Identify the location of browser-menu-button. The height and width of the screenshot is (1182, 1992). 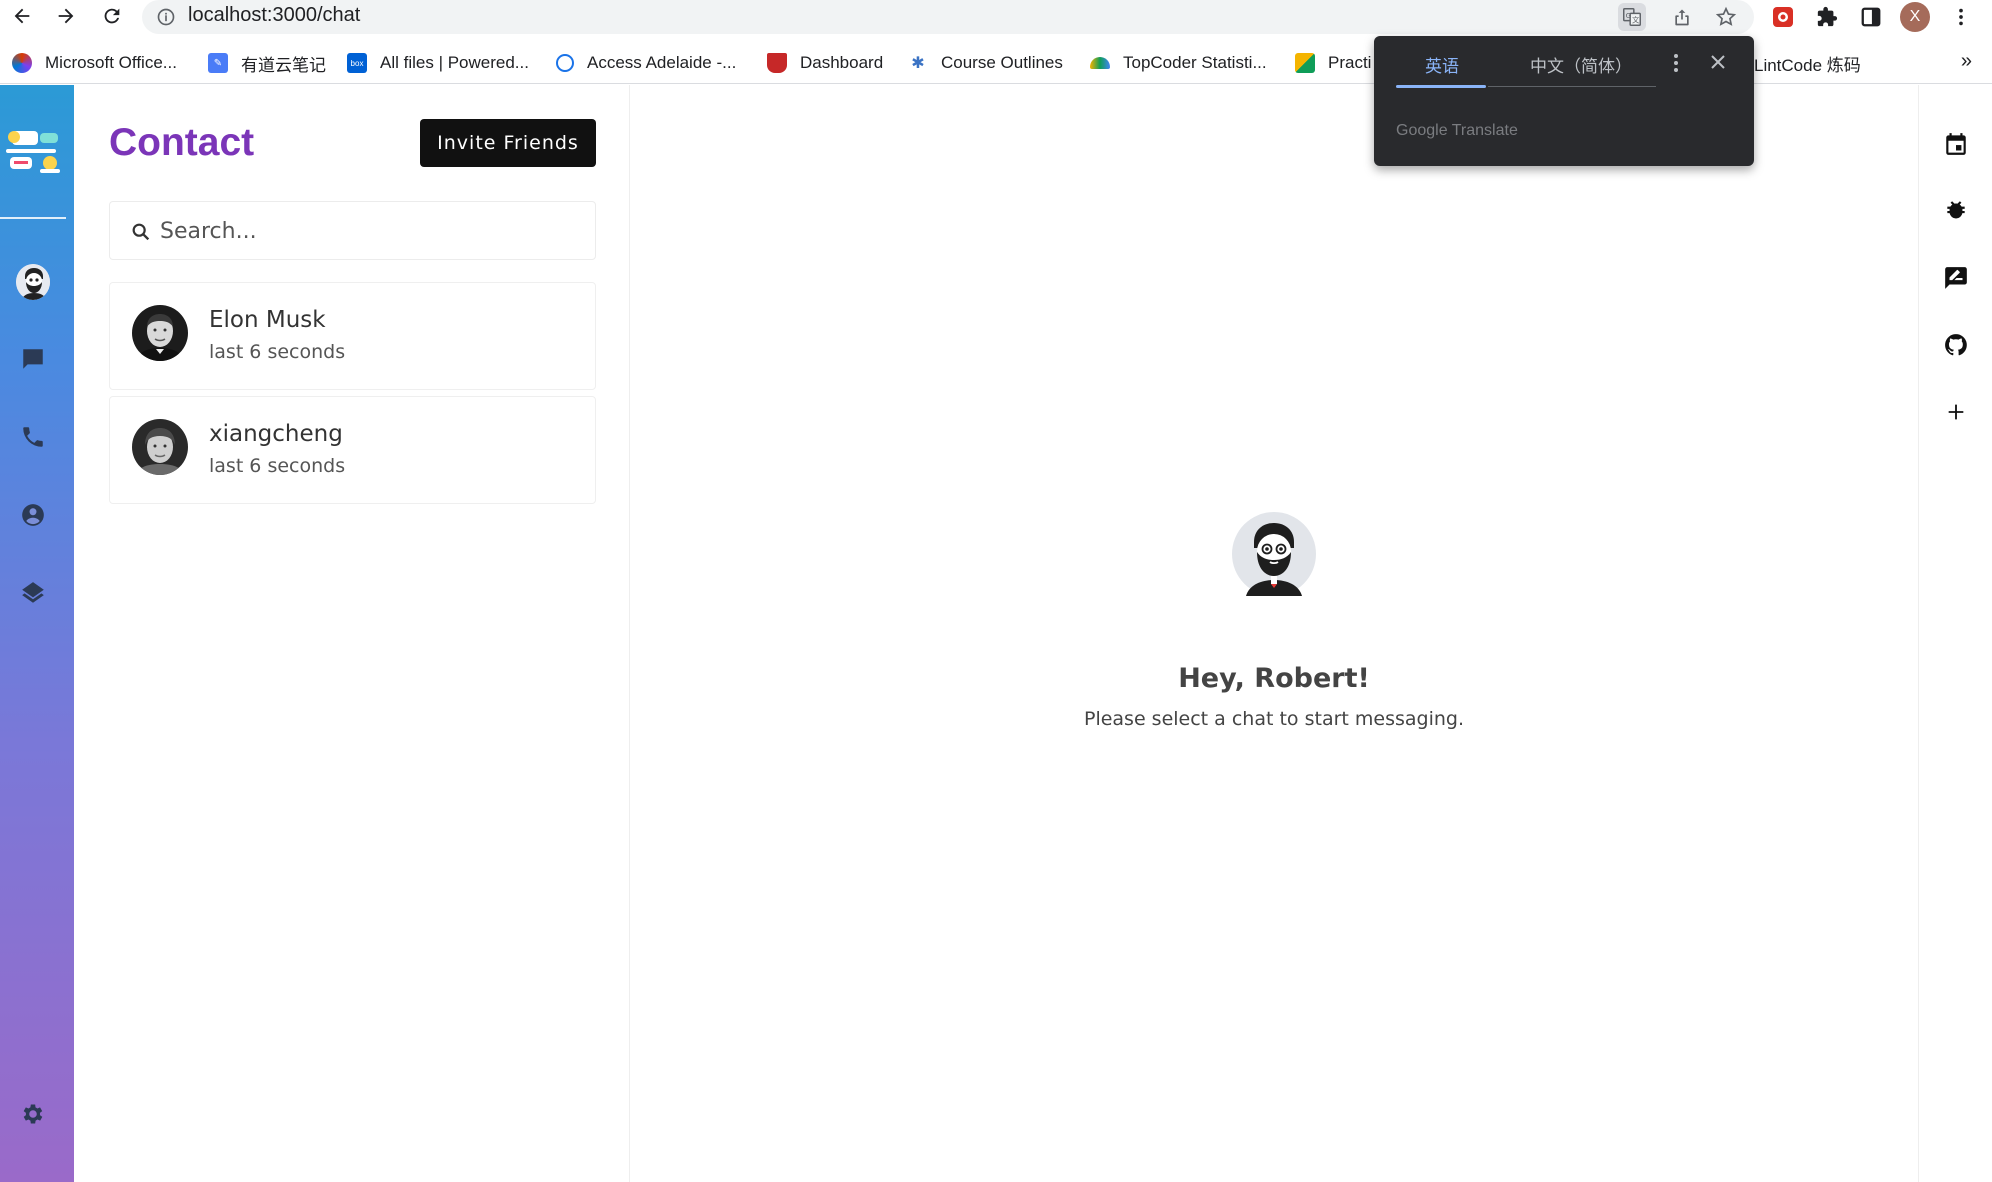
(1961, 17).